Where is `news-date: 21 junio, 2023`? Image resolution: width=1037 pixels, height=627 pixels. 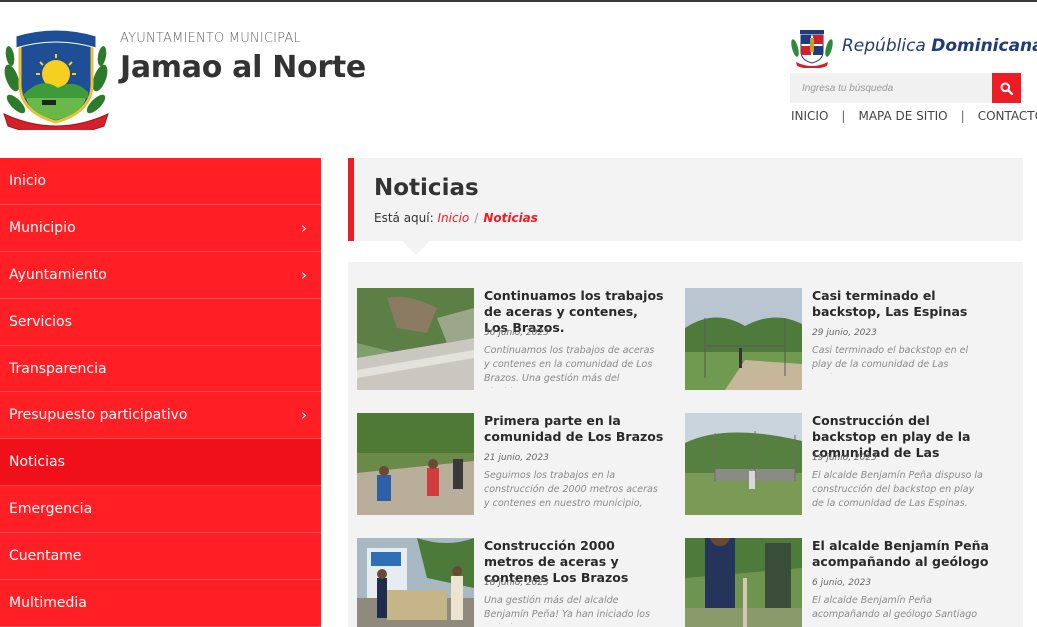
news-date: 21 junio, 2023 is located at coordinates (516, 458).